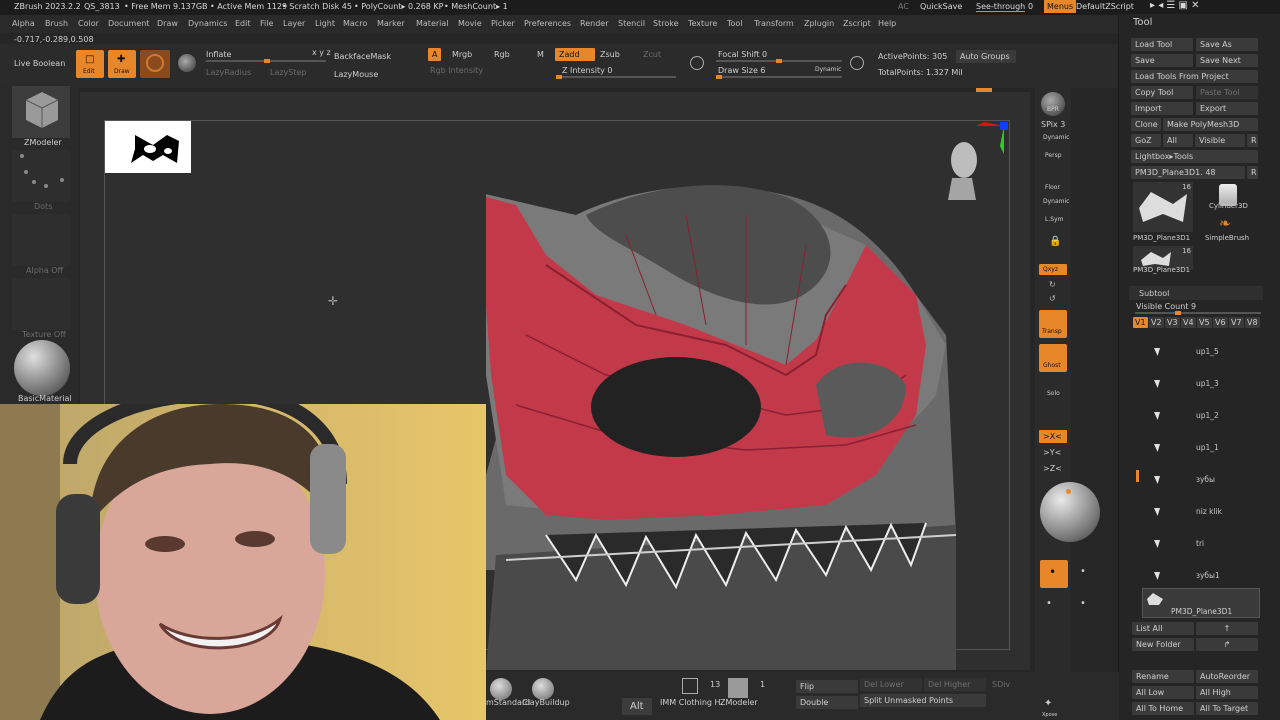 This screenshot has width=1280, height=720. What do you see at coordinates (1204, 322) in the screenshot?
I see `version-tab-v5: V5` at bounding box center [1204, 322].